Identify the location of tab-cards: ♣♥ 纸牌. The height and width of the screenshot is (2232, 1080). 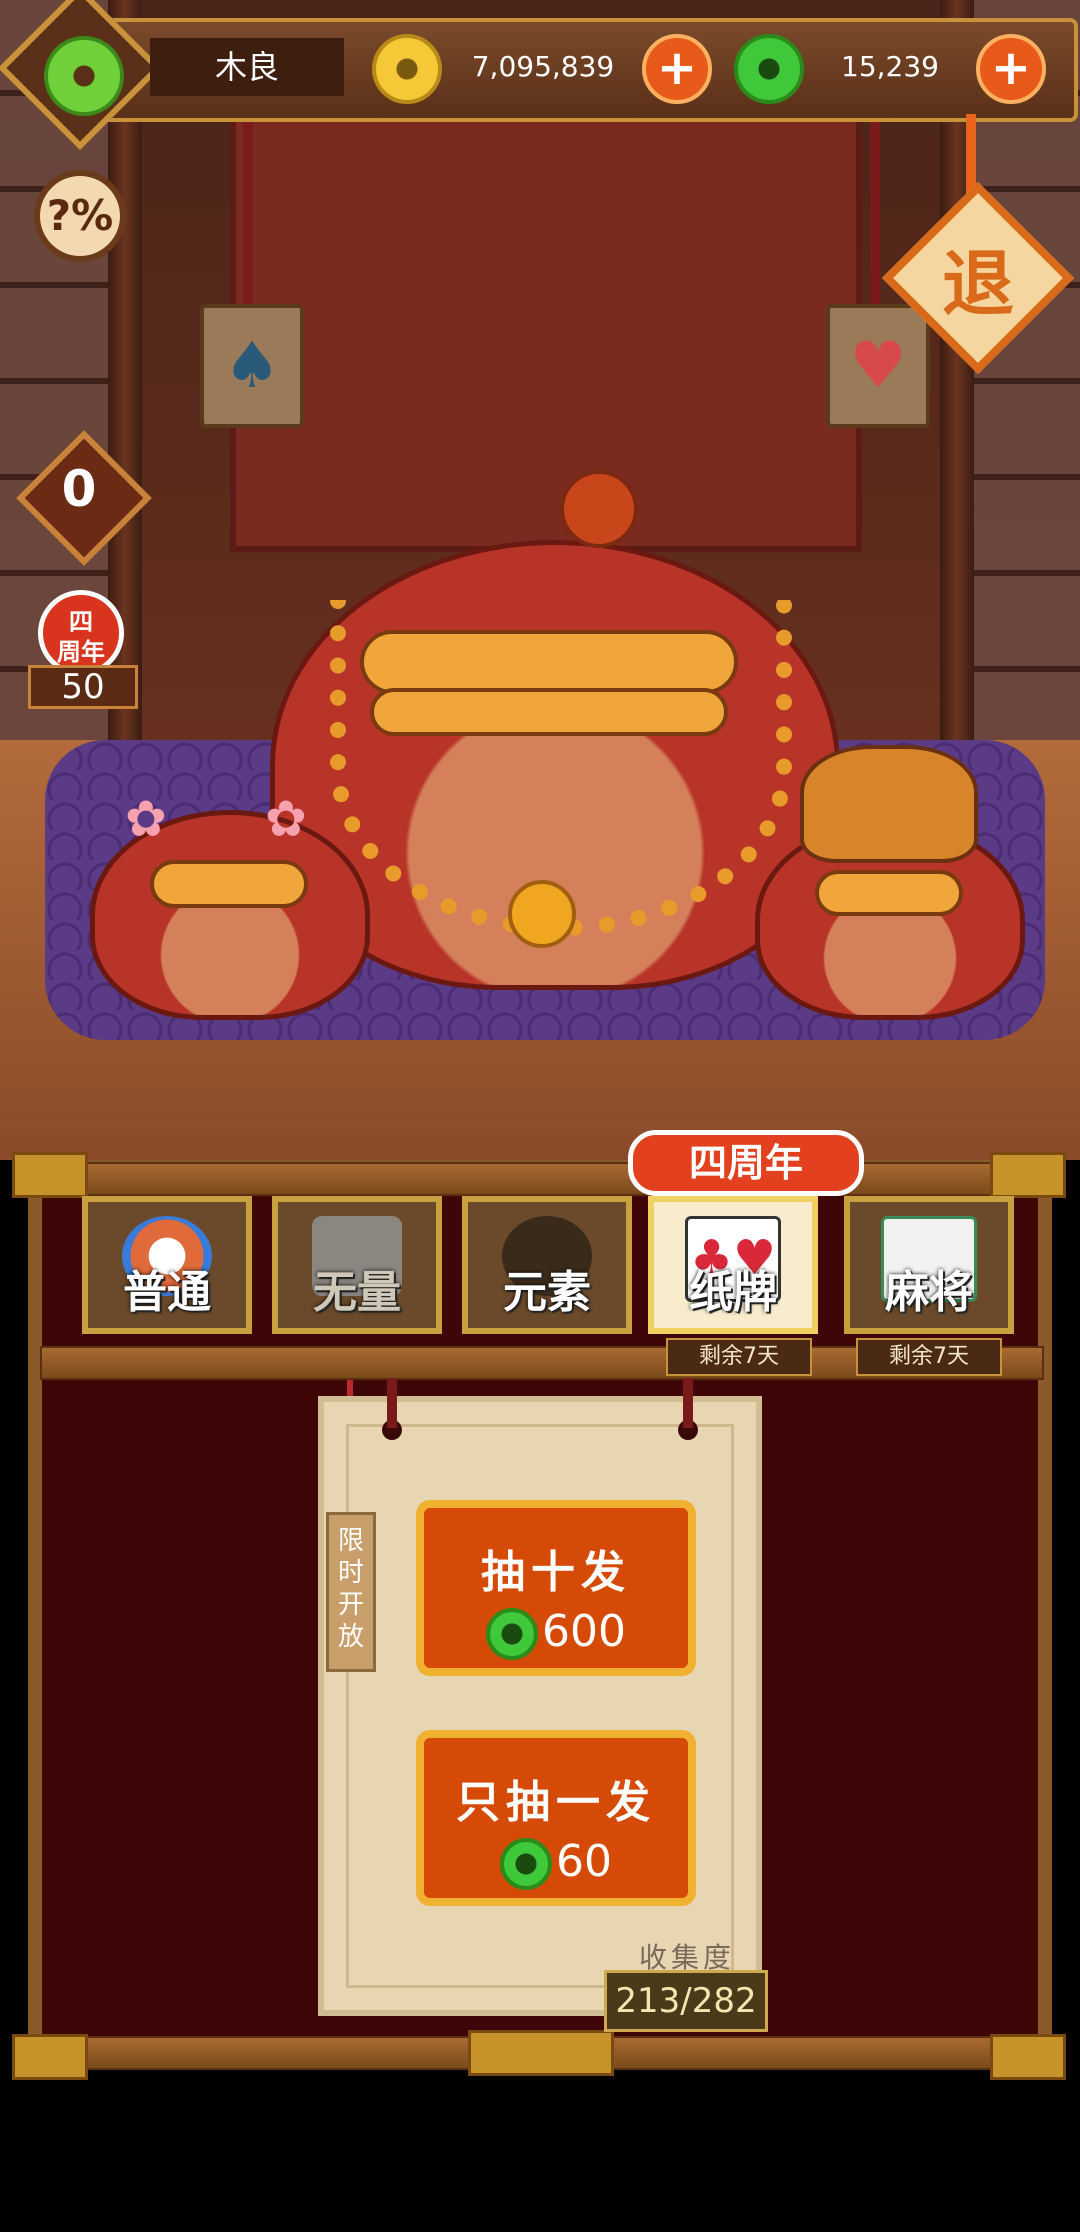
(733, 1265).